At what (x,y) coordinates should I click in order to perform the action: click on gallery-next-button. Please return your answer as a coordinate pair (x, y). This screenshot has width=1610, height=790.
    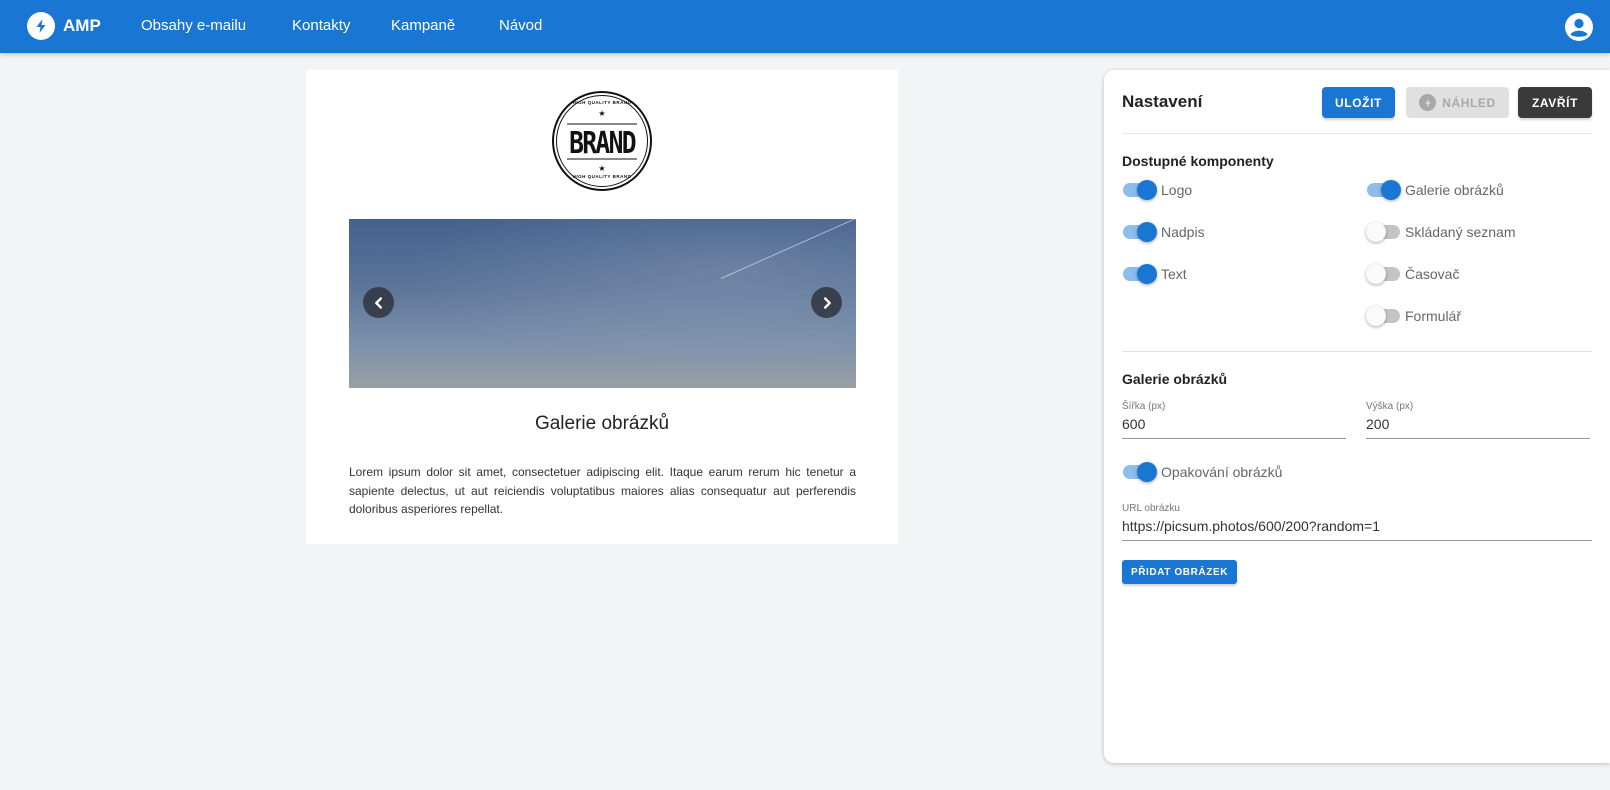
    Looking at the image, I should click on (826, 302).